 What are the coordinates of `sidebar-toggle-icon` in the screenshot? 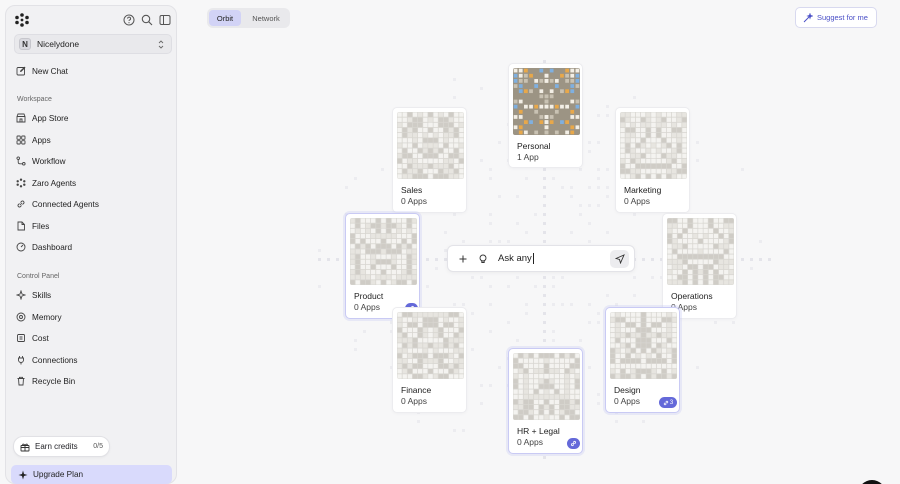 It's located at (165, 20).